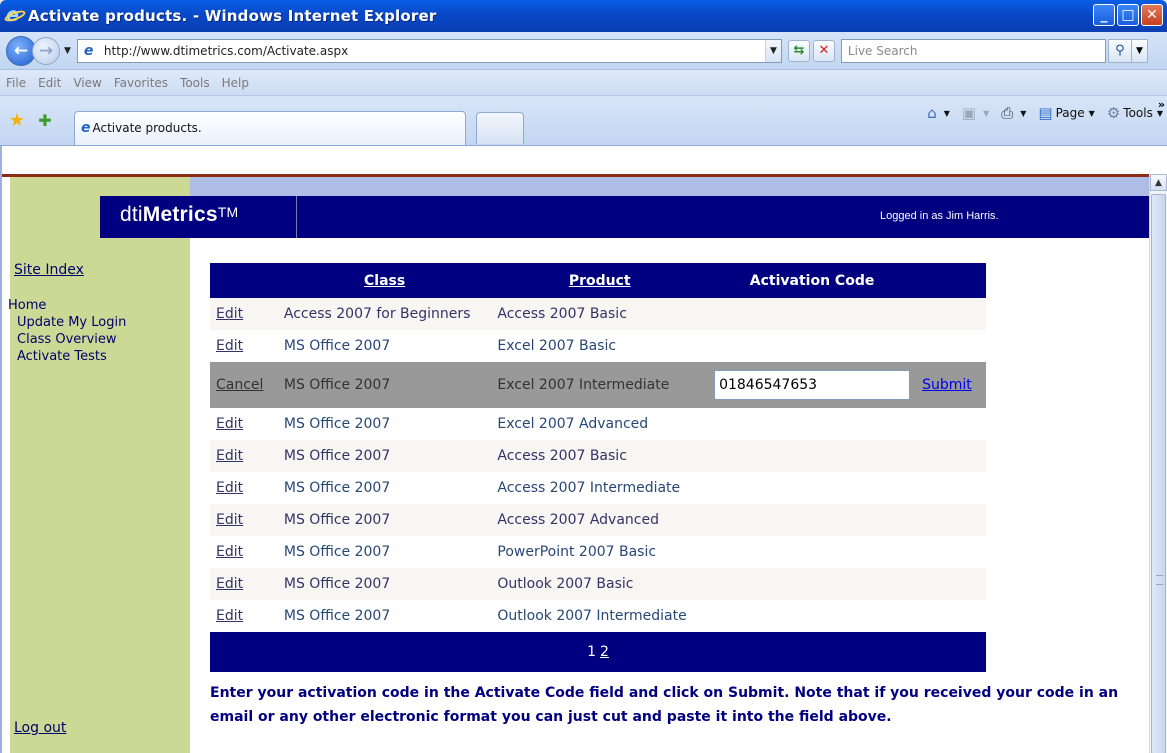 This screenshot has height=753, width=1167. What do you see at coordinates (88, 50) in the screenshot?
I see `page-icon: e` at bounding box center [88, 50].